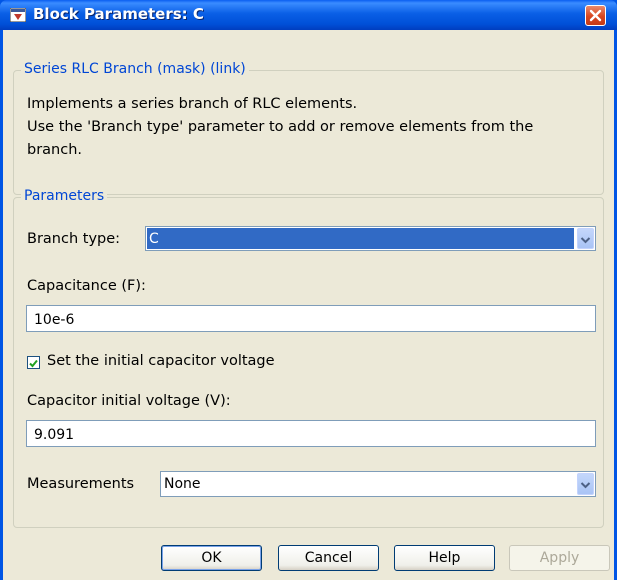  I want to click on parameters-group-legend: Parameters, so click(64, 196).